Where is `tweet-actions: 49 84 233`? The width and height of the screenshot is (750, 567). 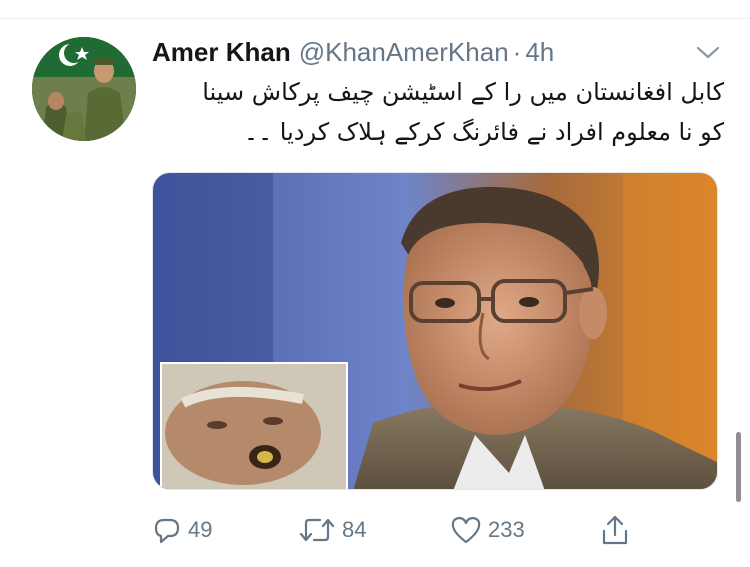
tweet-actions: 49 84 233 is located at coordinates (402, 530).